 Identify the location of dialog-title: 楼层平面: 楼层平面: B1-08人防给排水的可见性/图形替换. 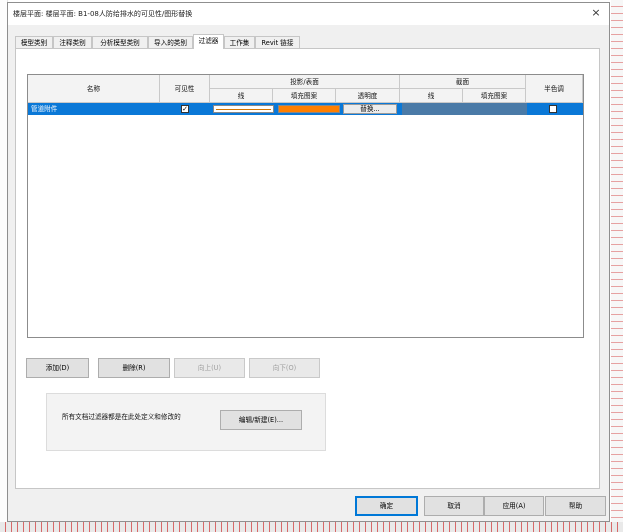
(103, 14).